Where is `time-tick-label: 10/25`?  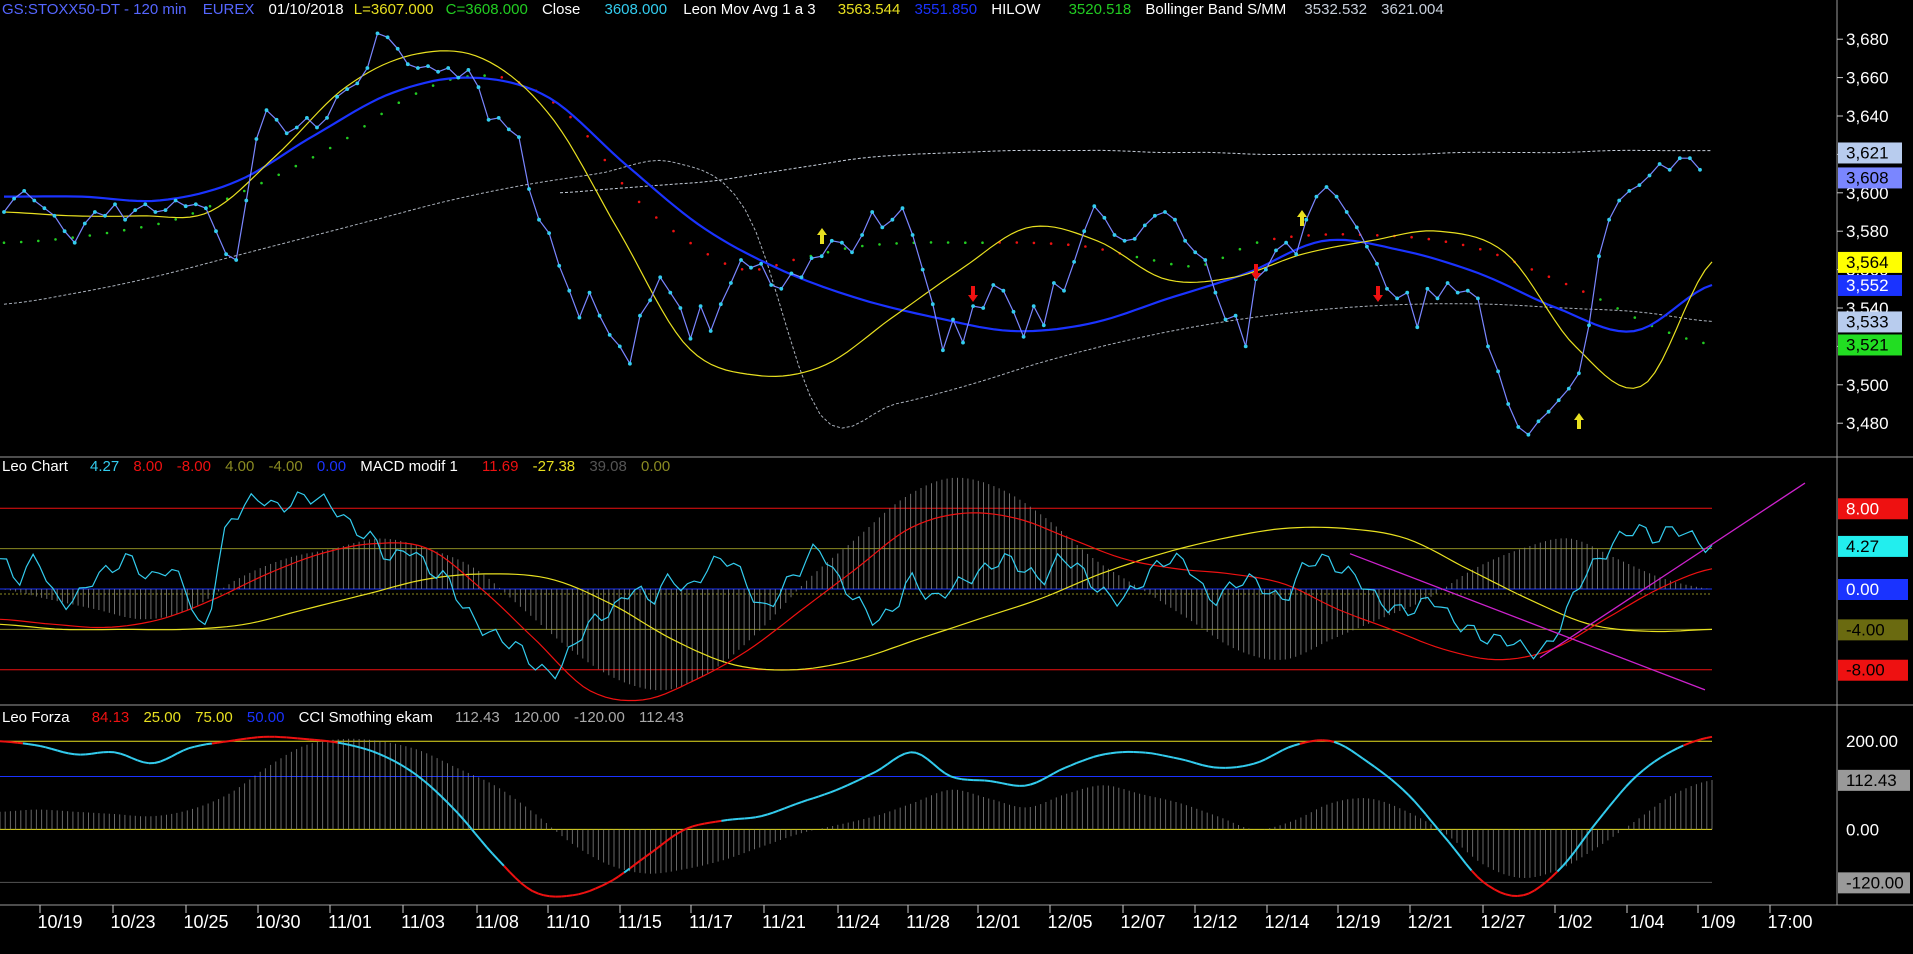
time-tick-label: 10/25 is located at coordinates (205, 922).